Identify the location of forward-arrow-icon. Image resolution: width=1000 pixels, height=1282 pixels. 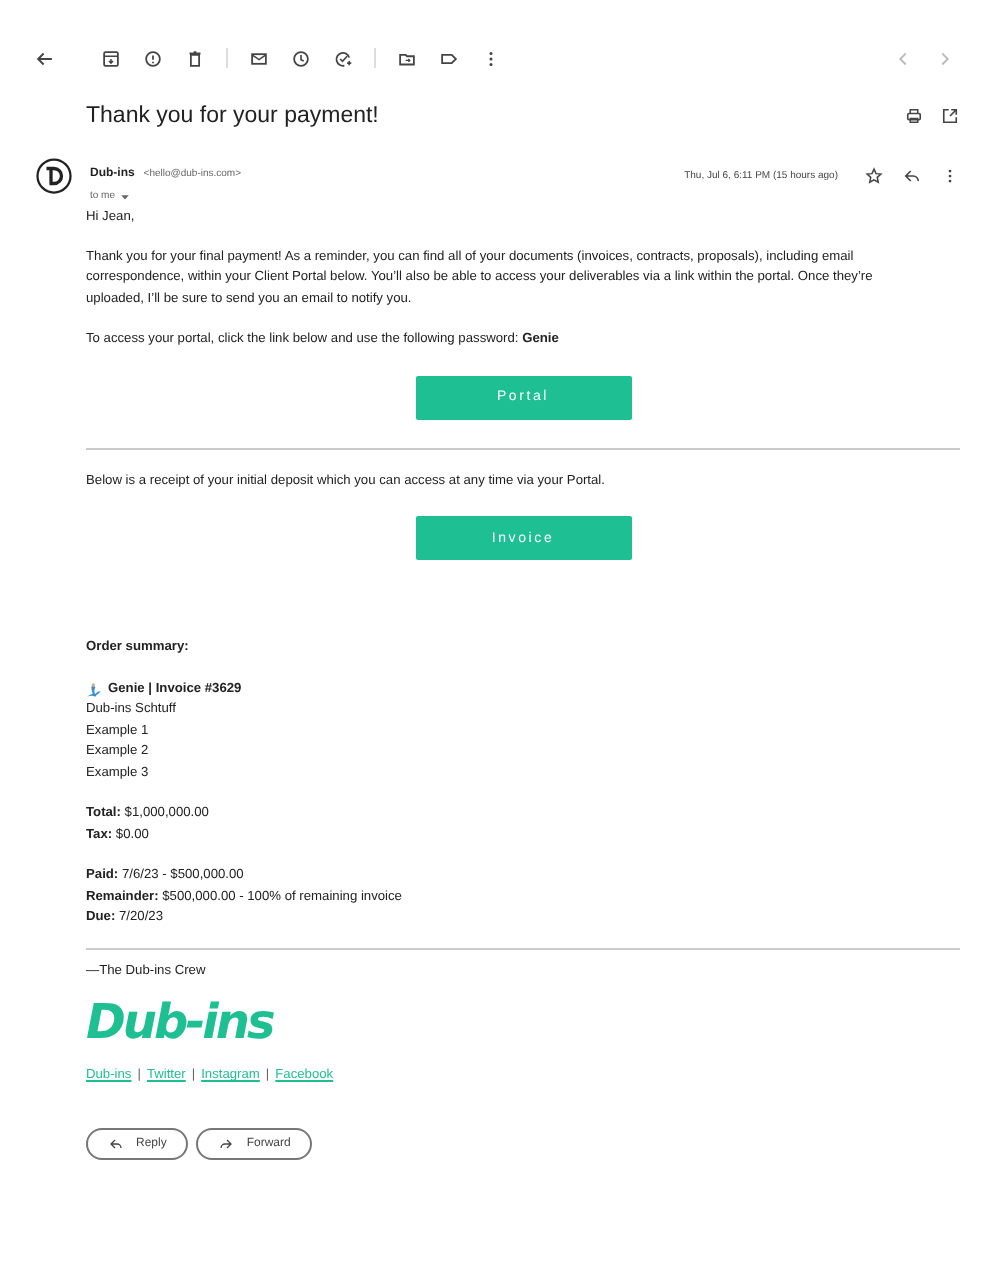
(226, 1143).